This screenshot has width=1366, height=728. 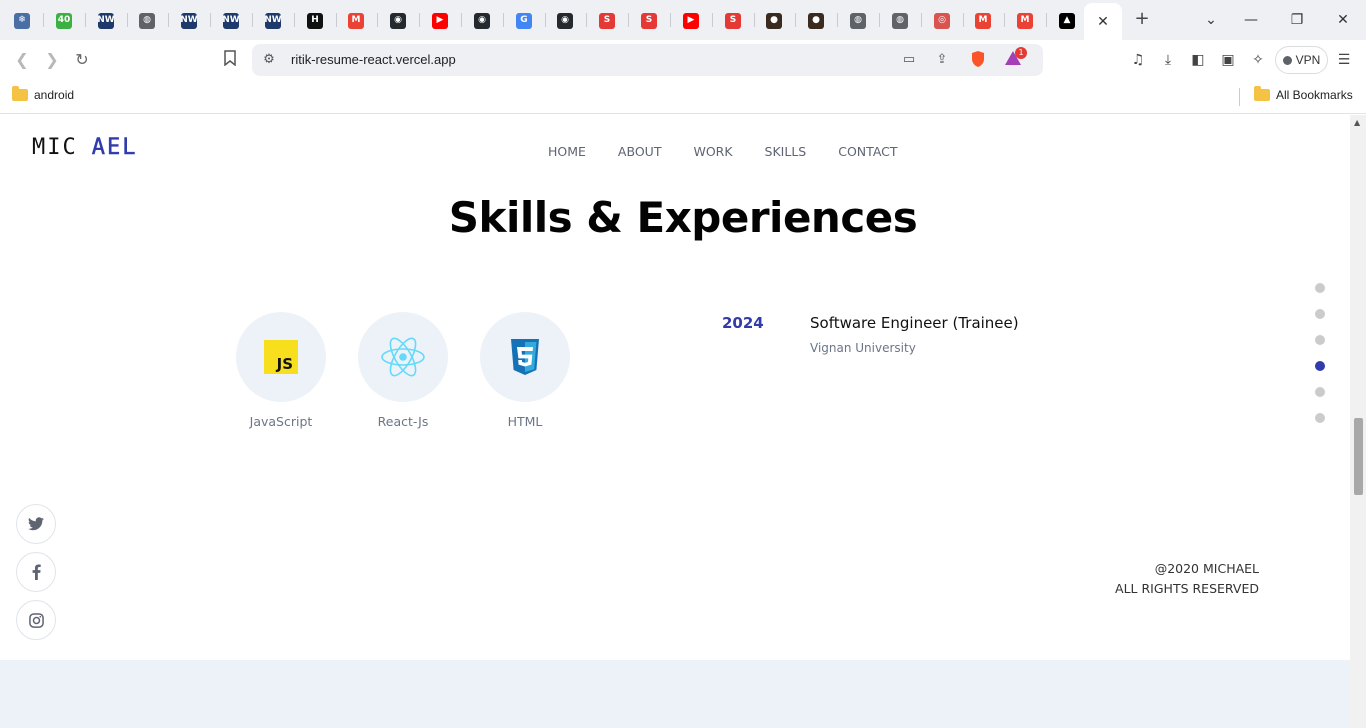 I want to click on snowflake-tab-icon: ❄, so click(x=22, y=20).